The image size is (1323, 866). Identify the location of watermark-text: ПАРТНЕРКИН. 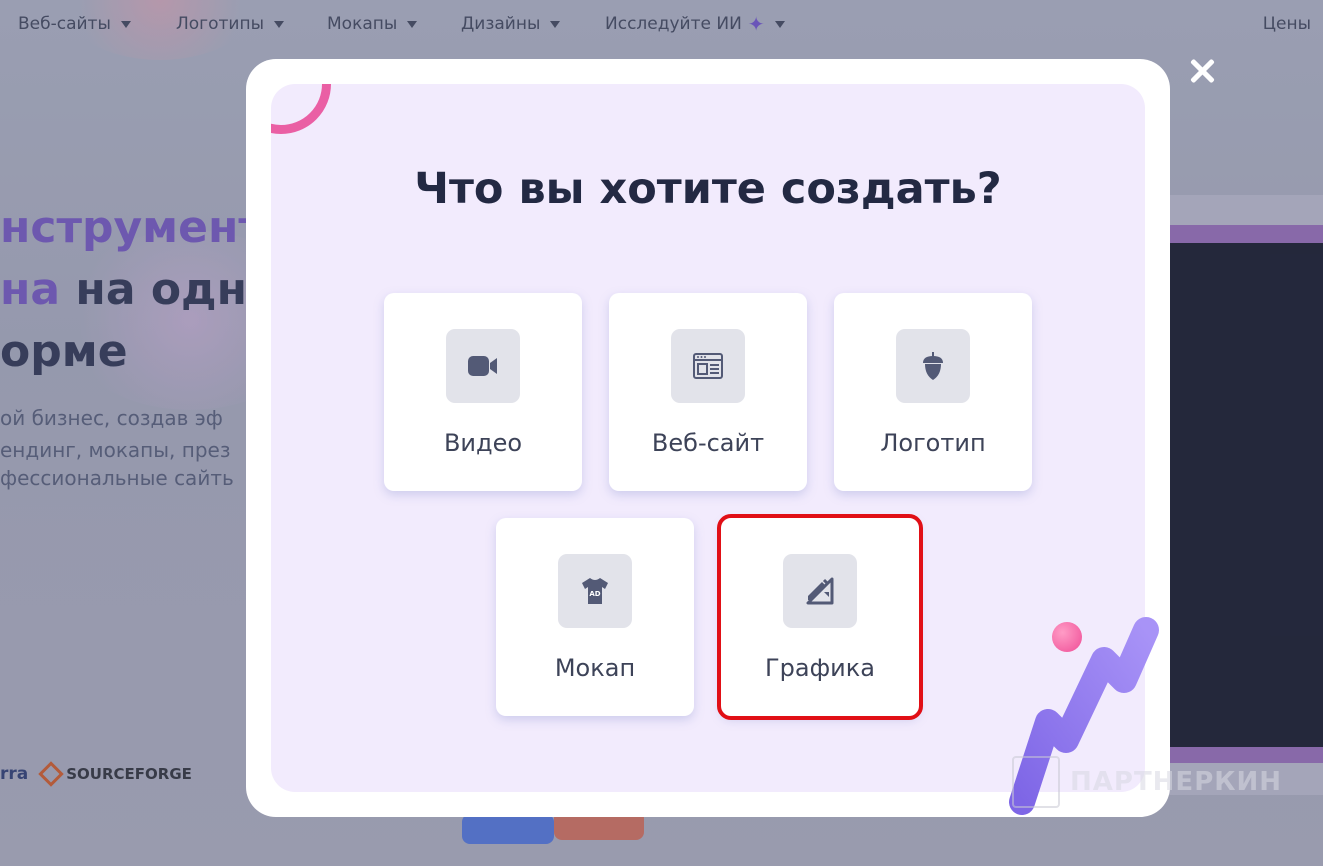
(1176, 782).